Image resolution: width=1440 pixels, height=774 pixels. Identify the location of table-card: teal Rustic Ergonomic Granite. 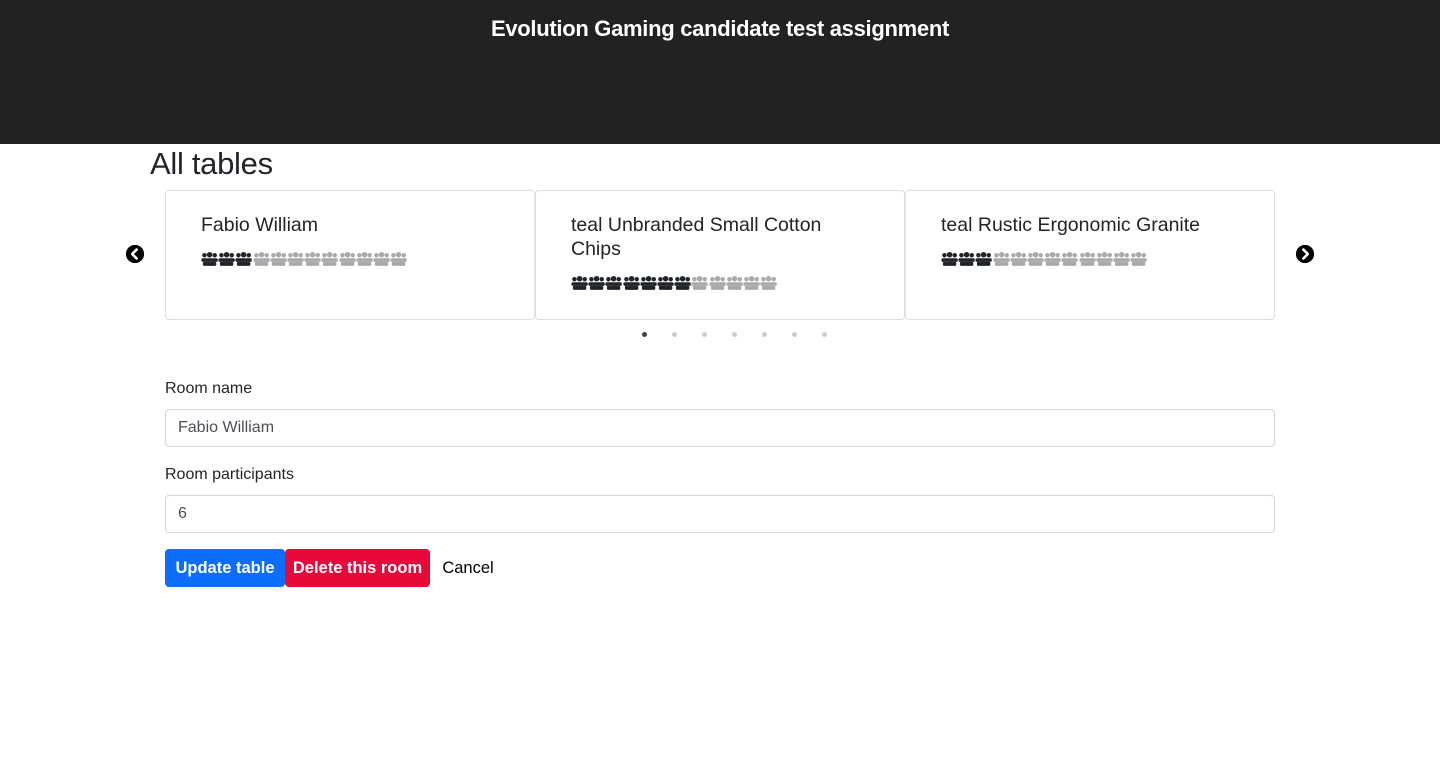
(1090, 255).